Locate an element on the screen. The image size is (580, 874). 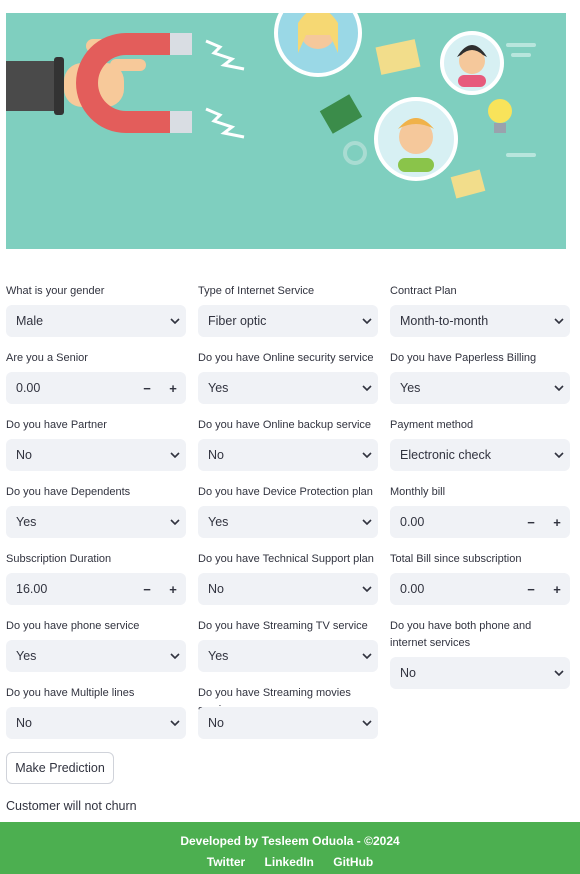
field-label: Do you have Streaming TV service is located at coordinates (283, 626).